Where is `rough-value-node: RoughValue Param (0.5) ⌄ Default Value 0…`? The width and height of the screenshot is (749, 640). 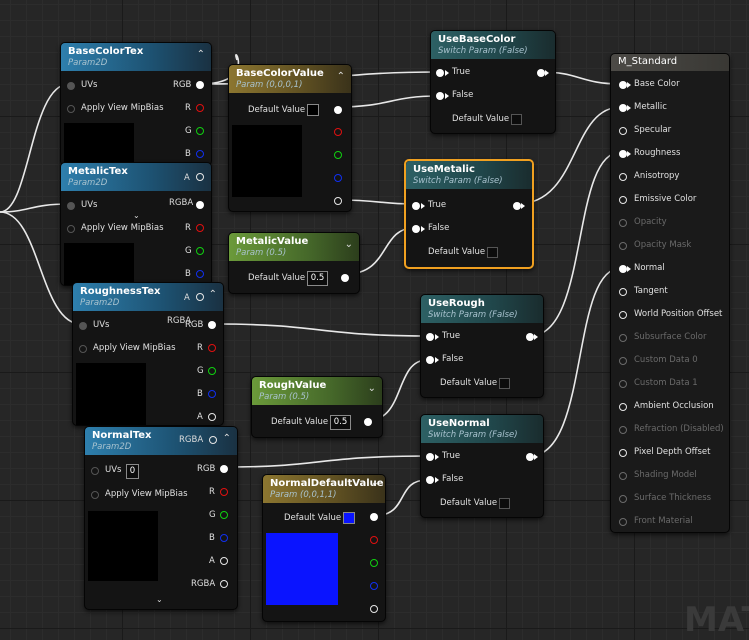
rough-value-node: RoughValue Param (0.5) ⌄ Default Value 0… is located at coordinates (317, 407).